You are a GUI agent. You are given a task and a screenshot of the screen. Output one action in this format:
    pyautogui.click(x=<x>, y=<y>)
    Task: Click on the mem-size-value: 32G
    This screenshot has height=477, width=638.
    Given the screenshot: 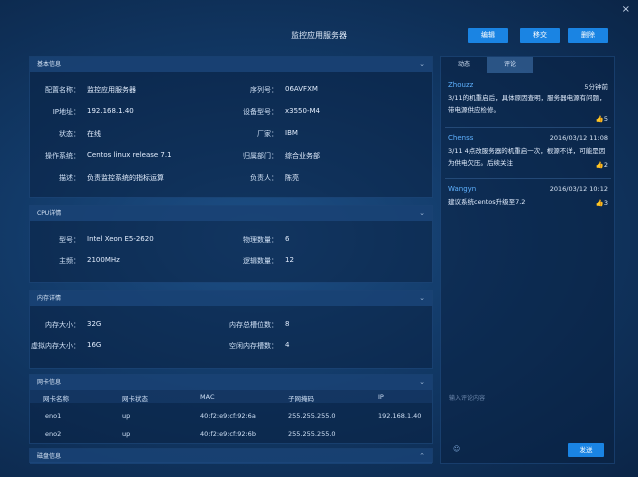 What is the action you would take?
    pyautogui.click(x=94, y=324)
    